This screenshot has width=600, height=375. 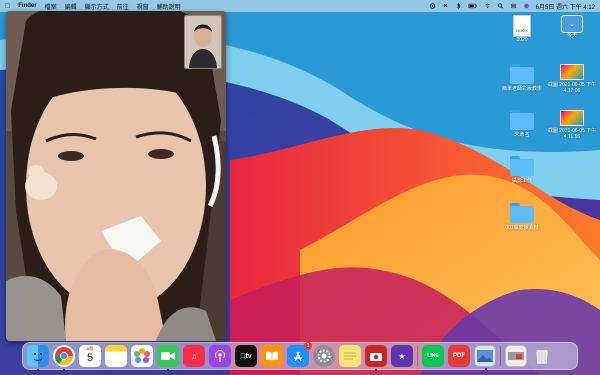 I want to click on document-icon: DOCX, so click(x=522, y=26).